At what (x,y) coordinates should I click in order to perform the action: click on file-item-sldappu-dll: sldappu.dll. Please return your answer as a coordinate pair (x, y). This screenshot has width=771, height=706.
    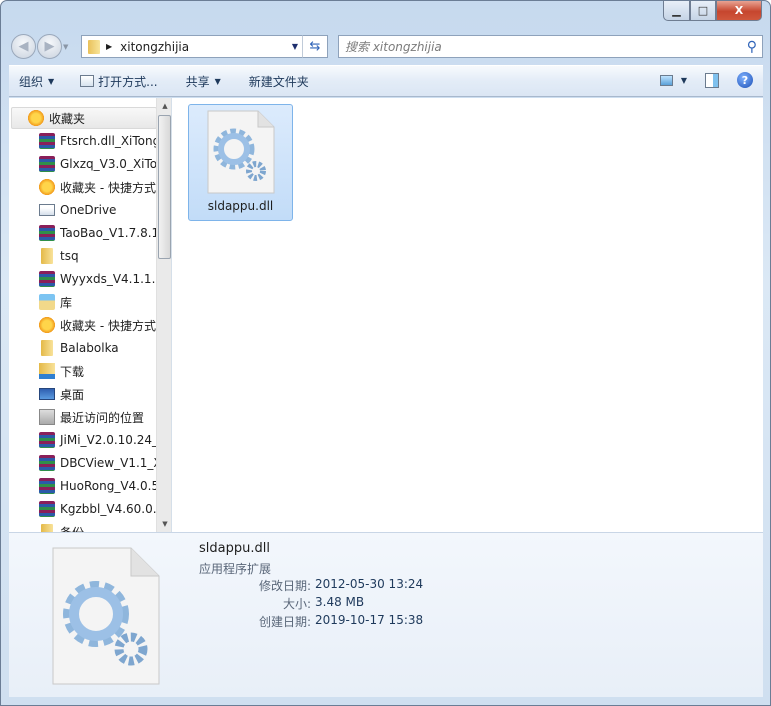
    Looking at the image, I should click on (240, 162).